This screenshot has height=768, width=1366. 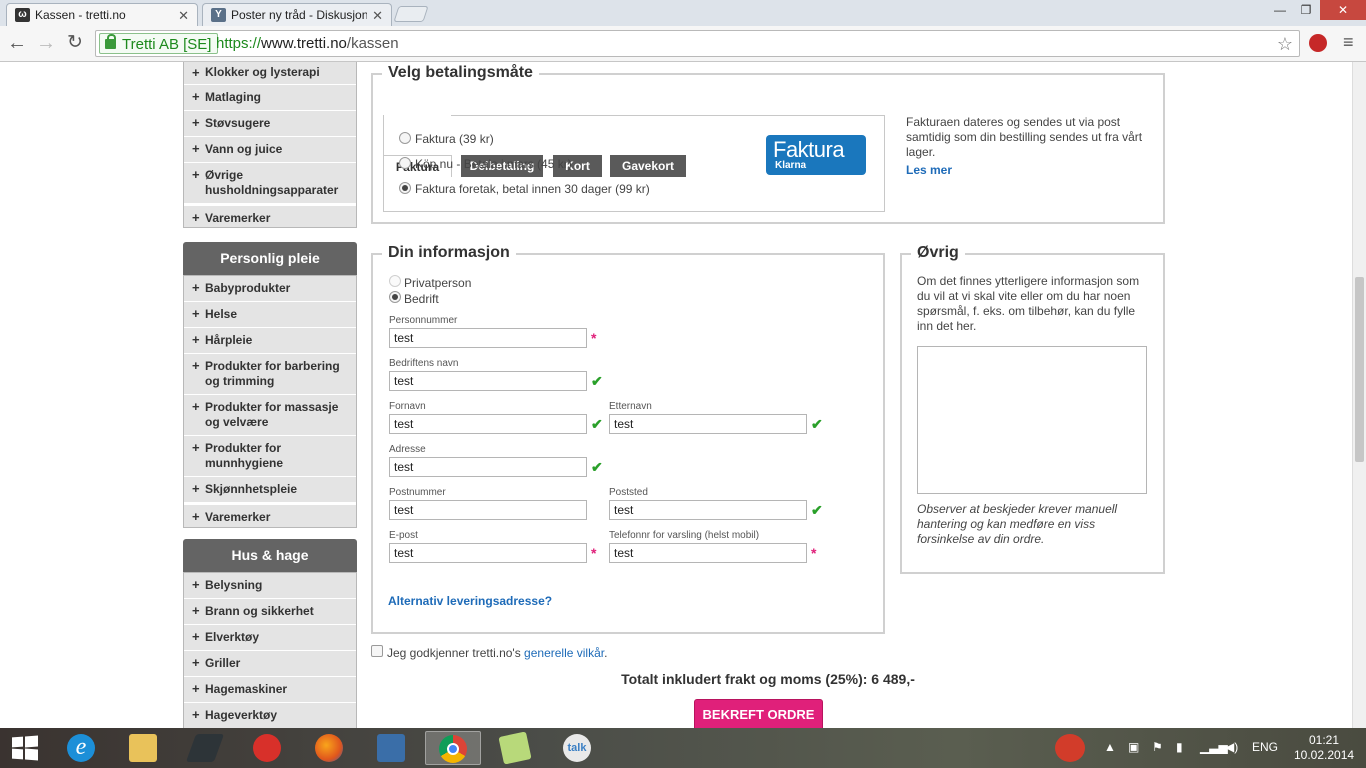 What do you see at coordinates (424, 363) in the screenshot?
I see `bedrift-label: Bedriftens navn` at bounding box center [424, 363].